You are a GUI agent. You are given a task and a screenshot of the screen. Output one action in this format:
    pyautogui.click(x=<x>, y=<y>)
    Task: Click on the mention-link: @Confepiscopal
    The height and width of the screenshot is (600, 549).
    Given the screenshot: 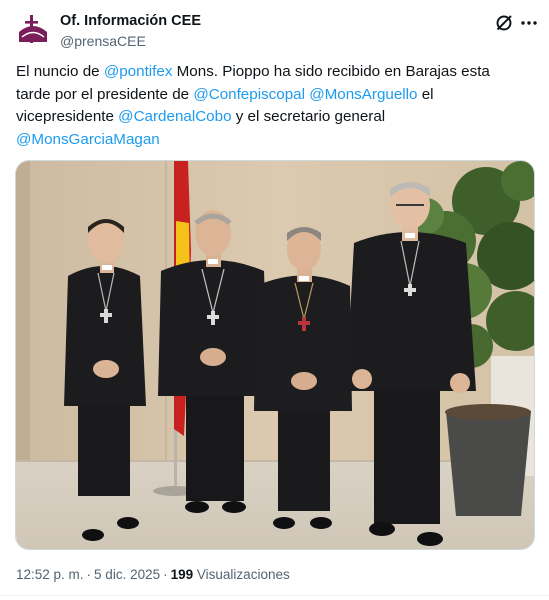 What is the action you would take?
    pyautogui.click(x=249, y=94)
    